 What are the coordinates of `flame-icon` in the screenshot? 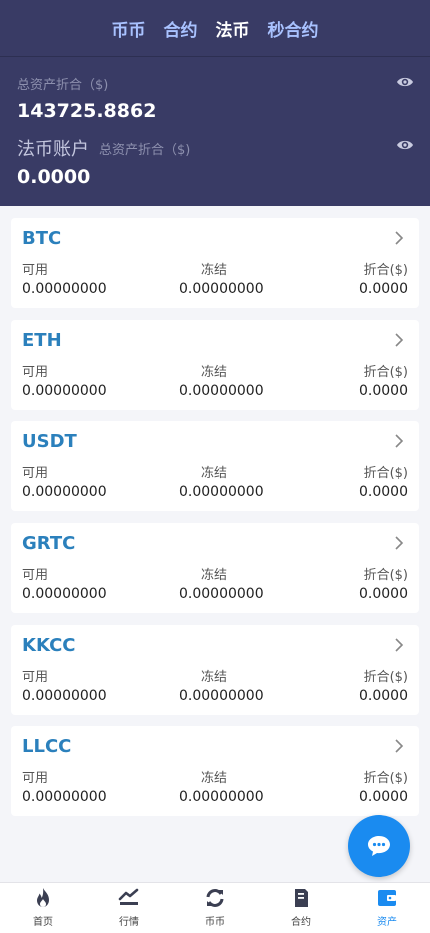 It's located at (43, 897).